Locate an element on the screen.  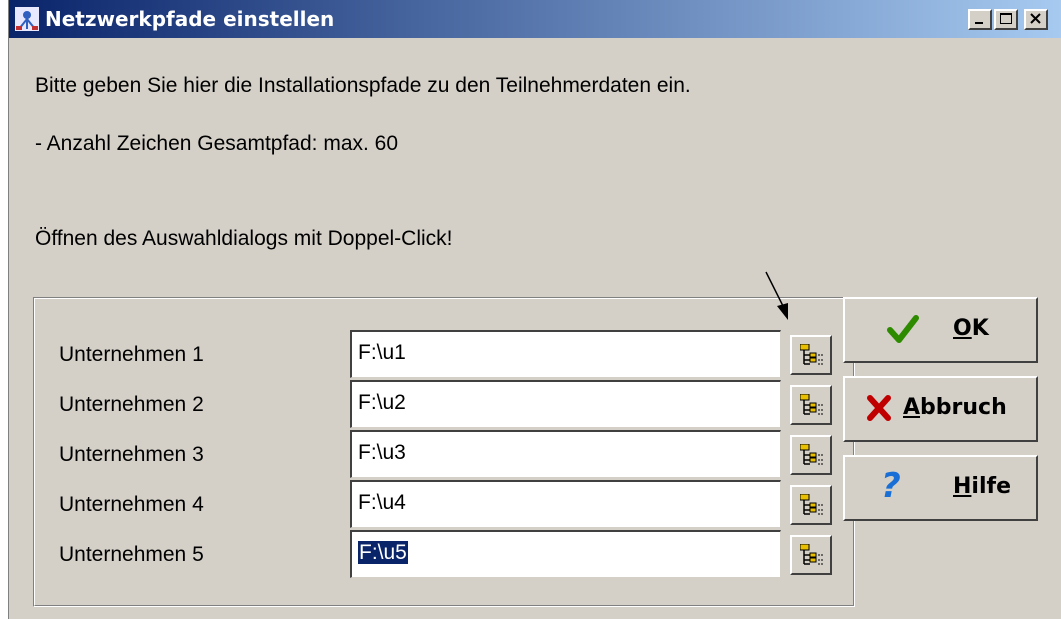
close-icon is located at coordinates (1035, 18).